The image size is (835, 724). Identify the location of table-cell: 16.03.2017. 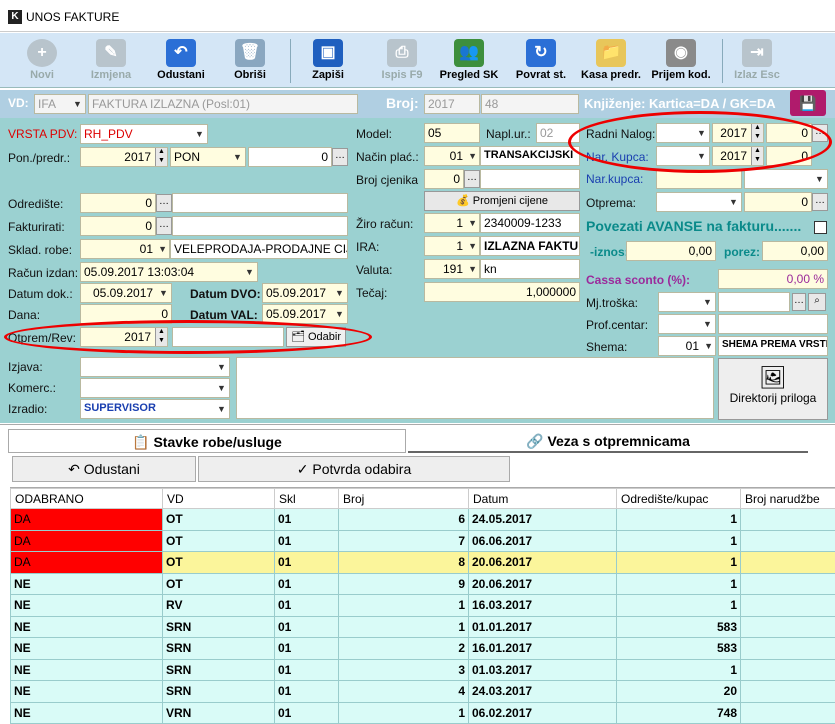
(543, 606).